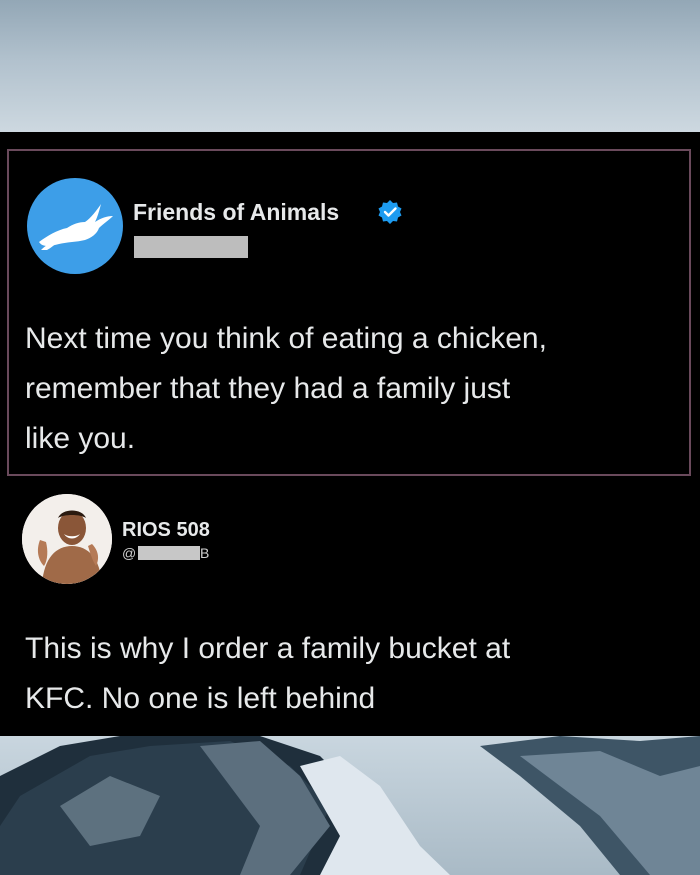  I want to click on hare-logo-icon, so click(76, 227).